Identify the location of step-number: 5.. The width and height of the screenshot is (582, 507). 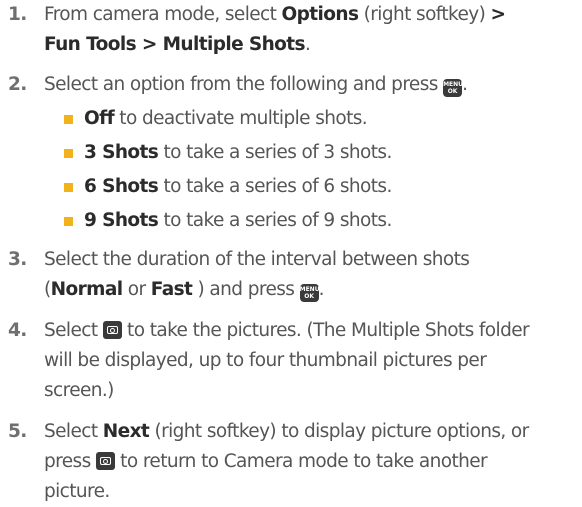
(17, 431).